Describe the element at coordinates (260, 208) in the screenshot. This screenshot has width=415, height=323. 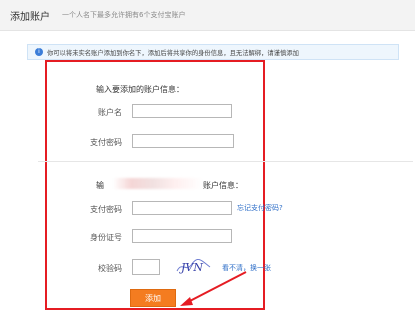
I see `forgot-password-link: 忘记支付密码?` at that location.